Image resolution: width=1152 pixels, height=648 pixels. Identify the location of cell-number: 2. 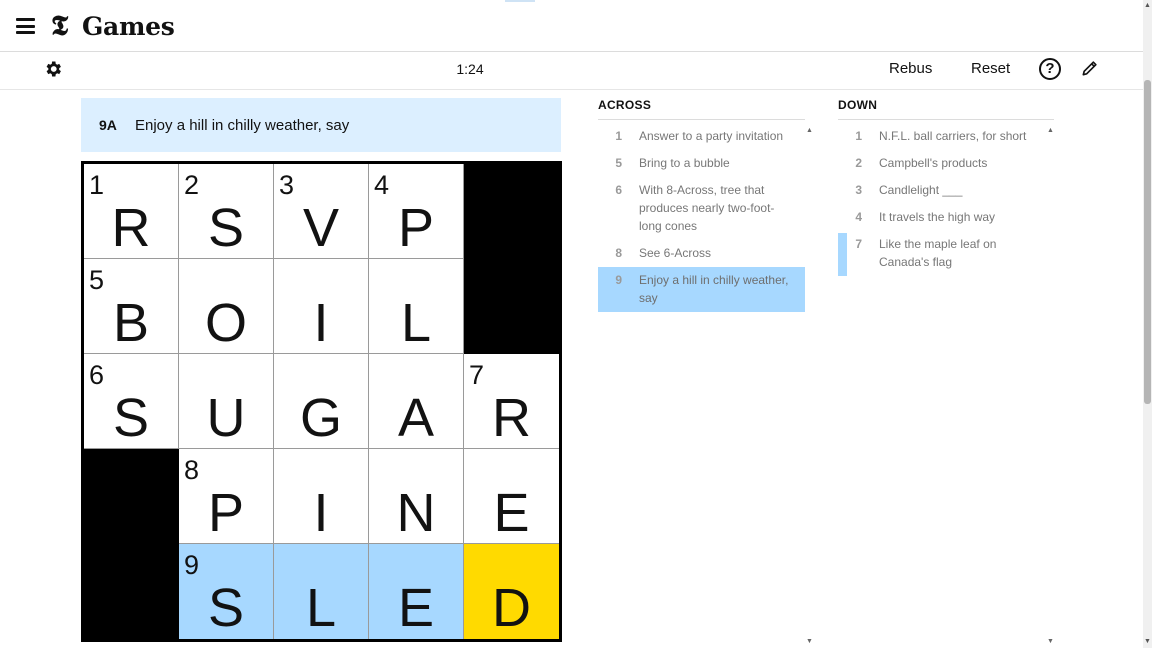
(192, 185).